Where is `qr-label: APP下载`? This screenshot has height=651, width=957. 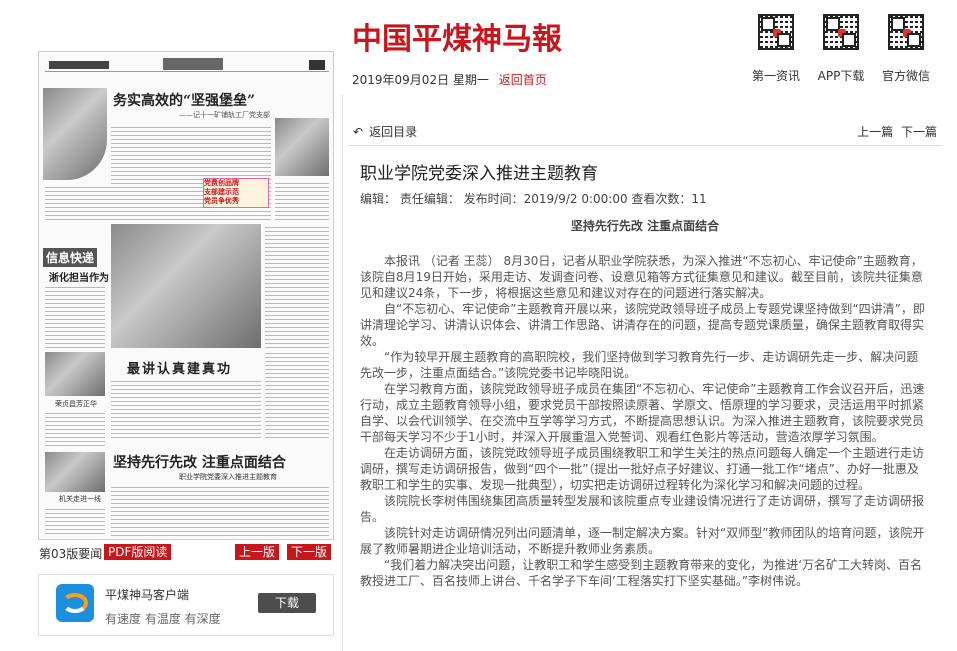 qr-label: APP下载 is located at coordinates (841, 76).